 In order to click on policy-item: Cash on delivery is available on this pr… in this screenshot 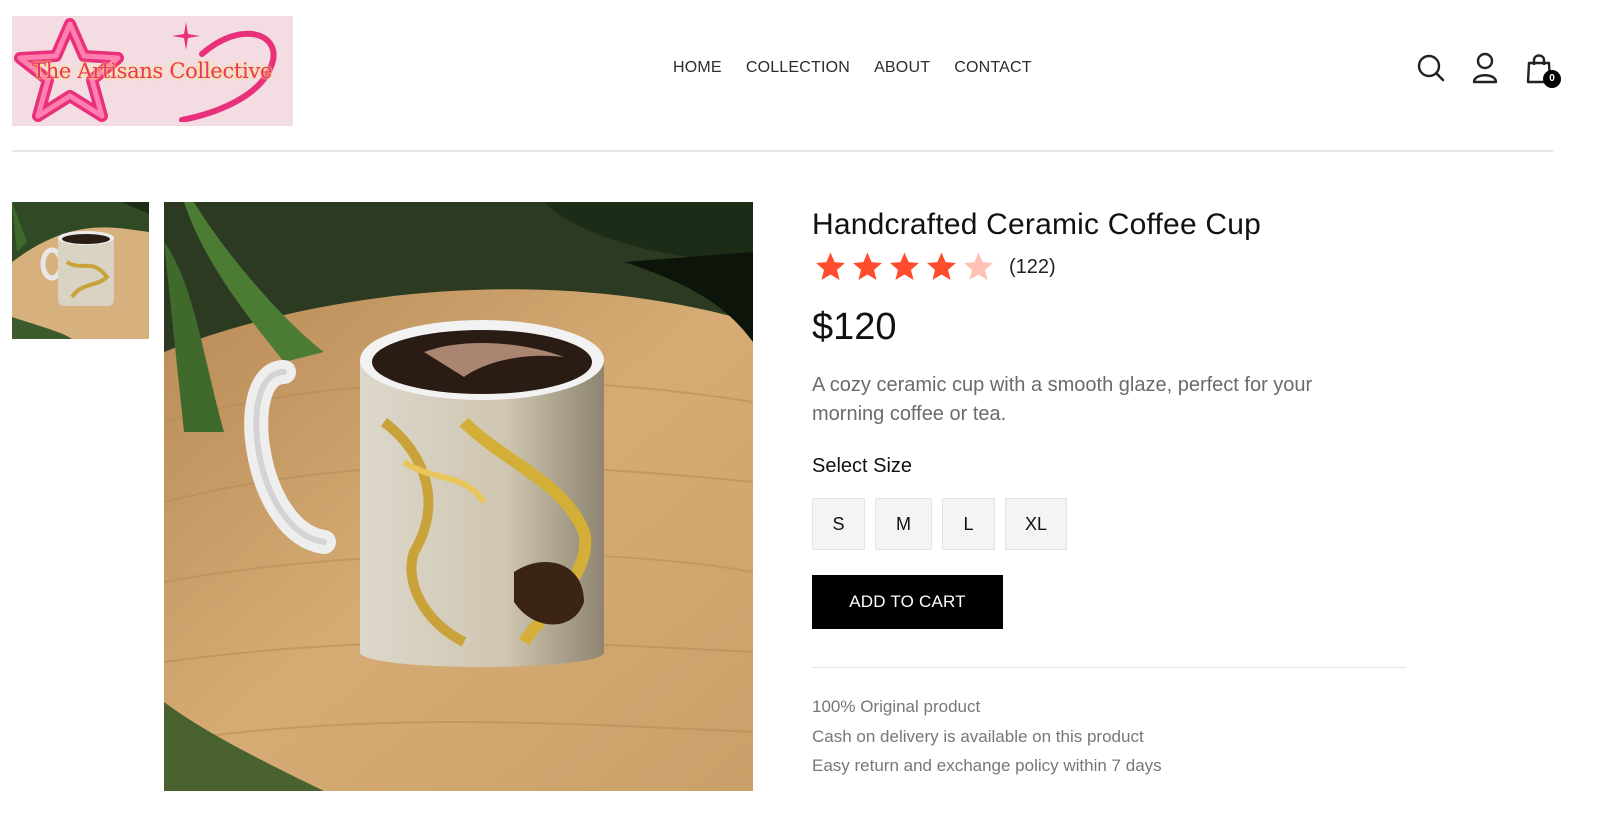, I will do `click(978, 736)`.